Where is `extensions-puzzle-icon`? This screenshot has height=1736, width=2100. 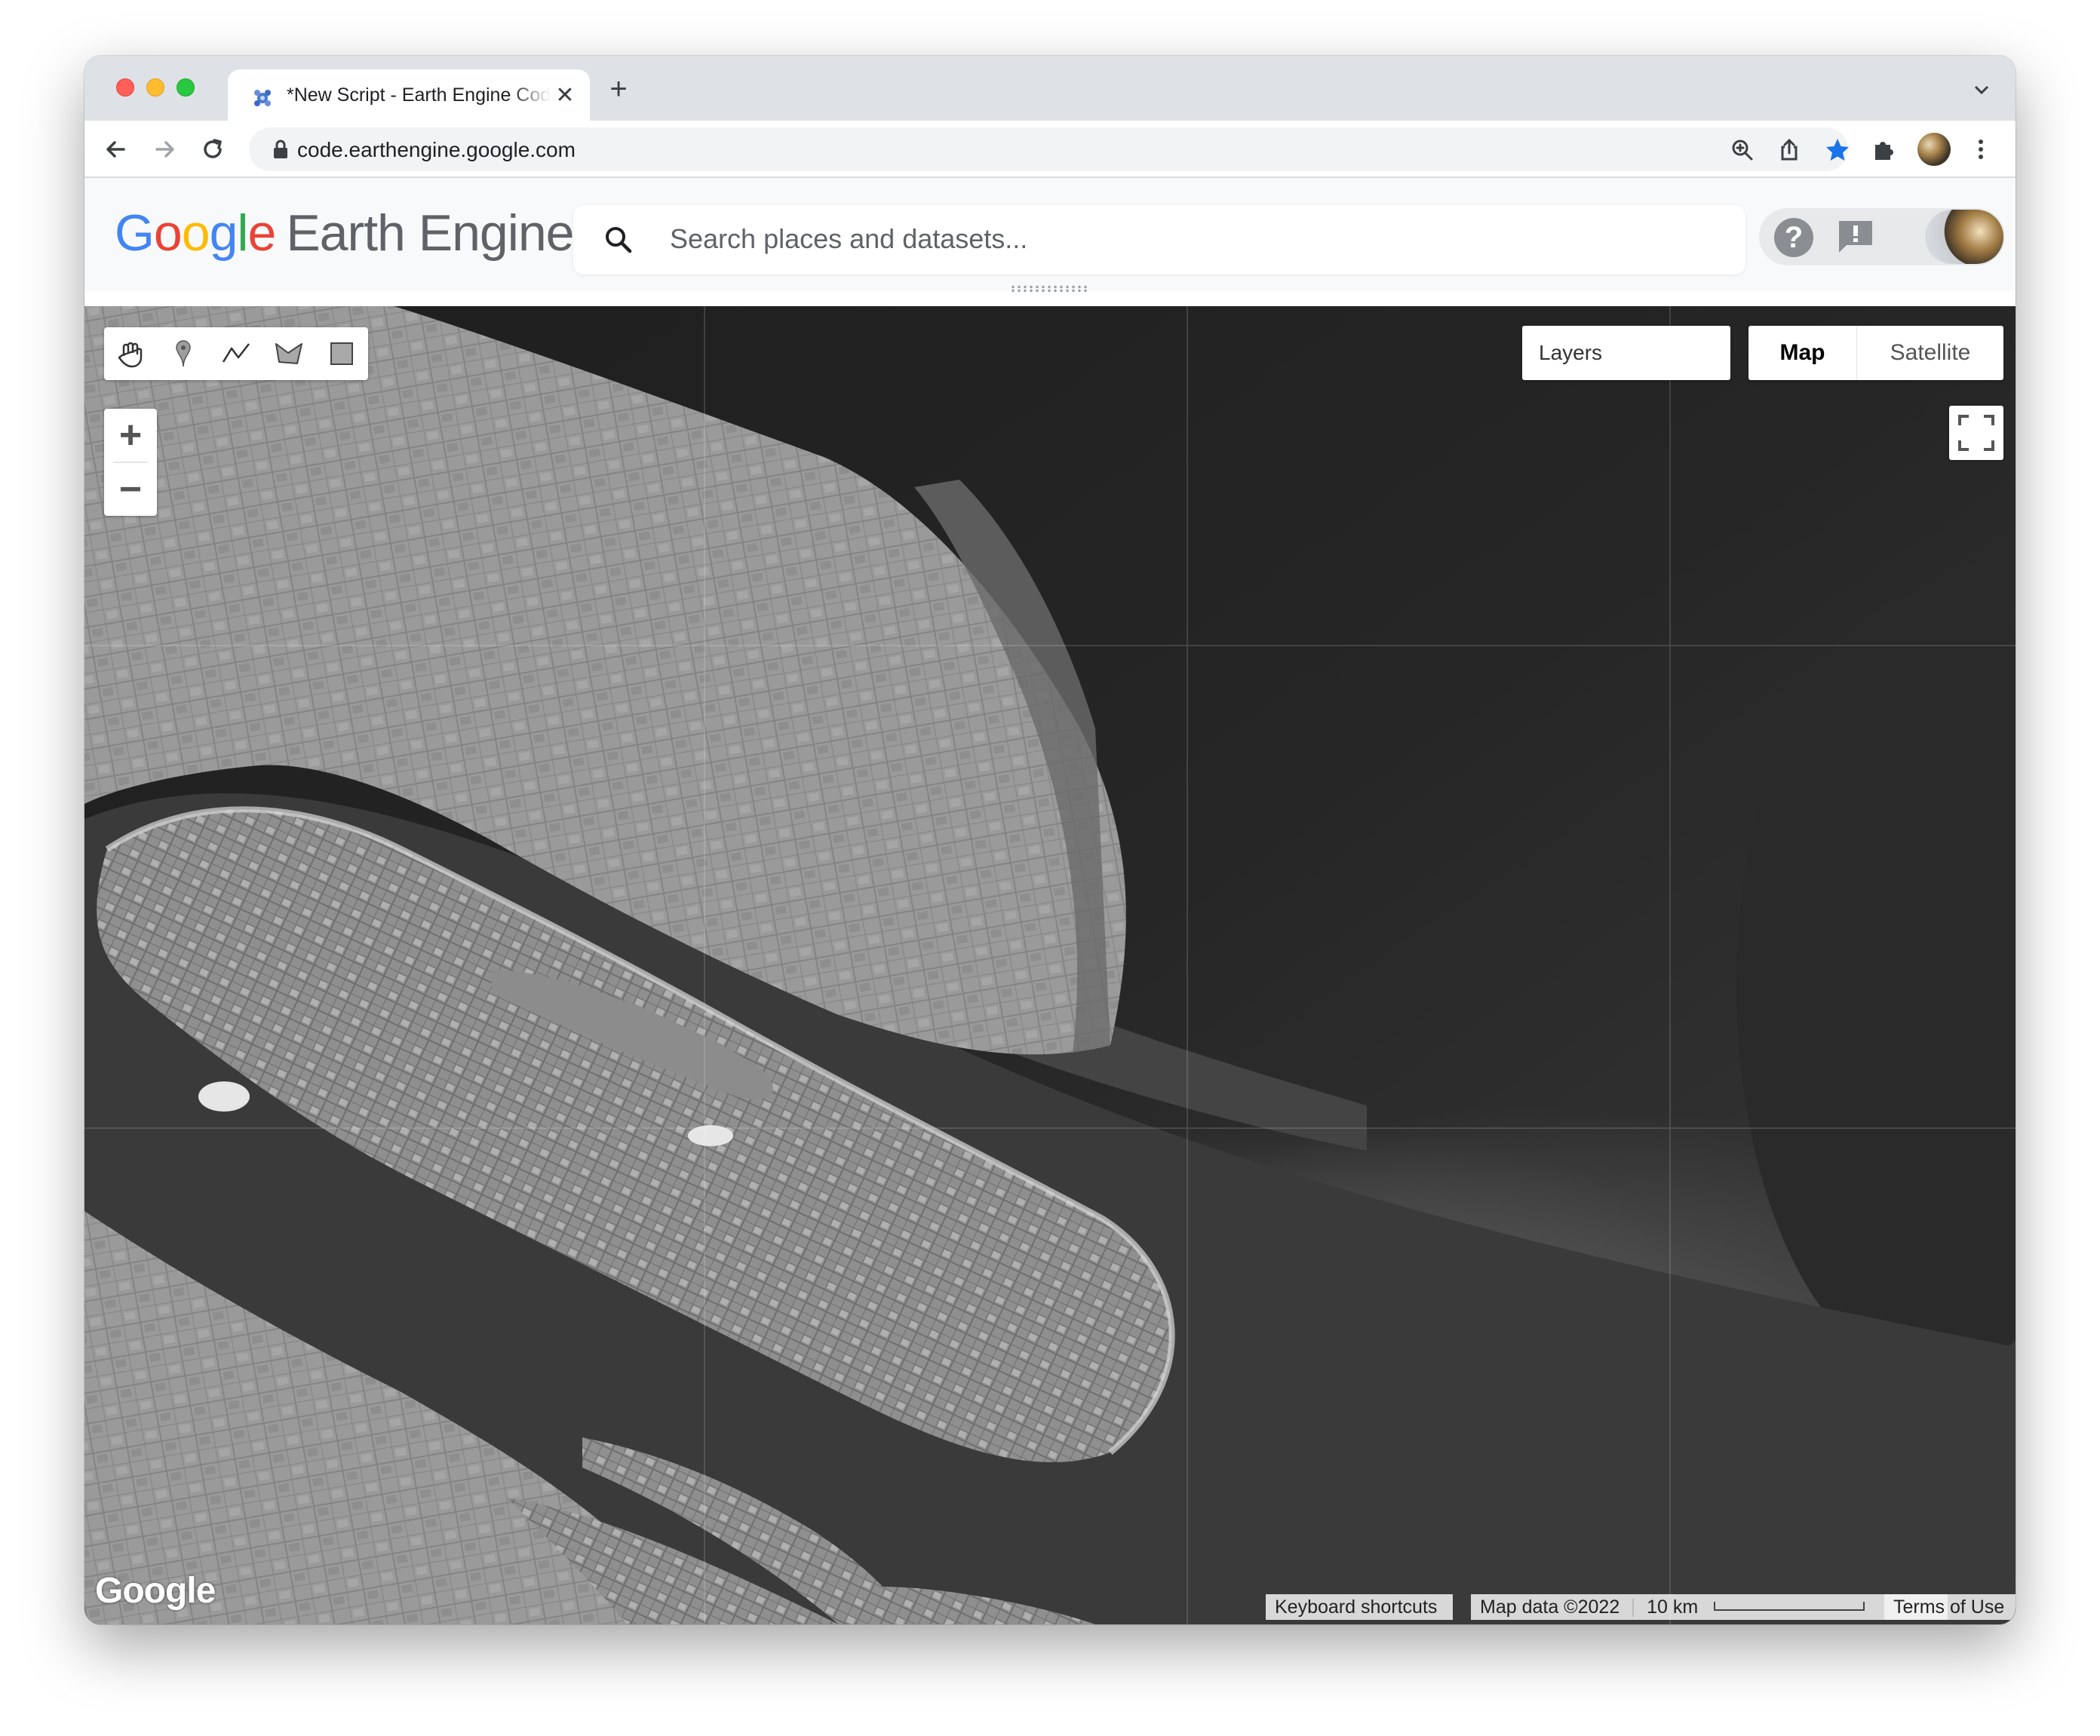 extensions-puzzle-icon is located at coordinates (1884, 149).